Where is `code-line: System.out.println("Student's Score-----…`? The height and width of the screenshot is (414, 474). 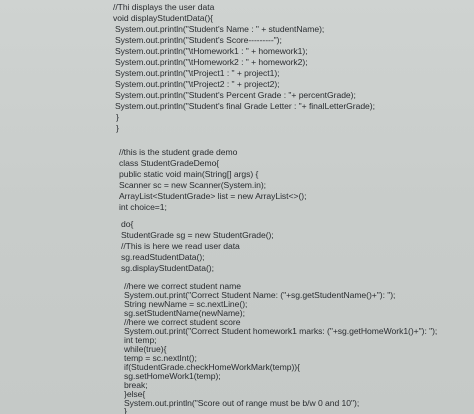
code-line: System.out.println("Student's Score-----… is located at coordinates (198, 40).